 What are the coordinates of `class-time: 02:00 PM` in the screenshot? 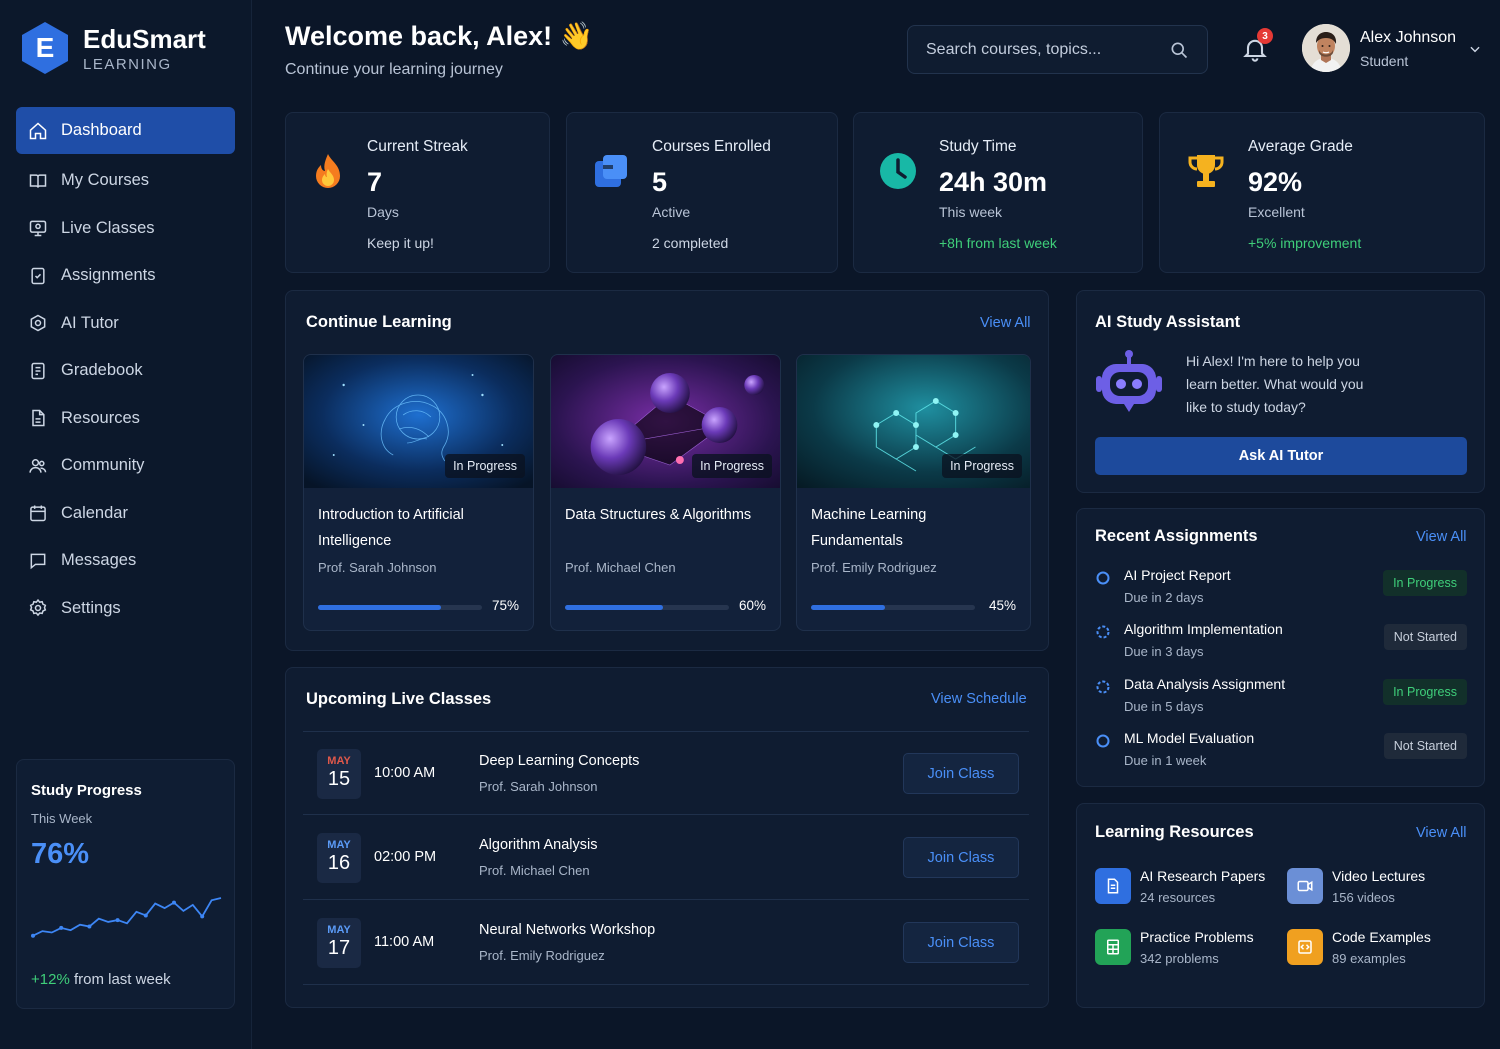 It's located at (405, 857).